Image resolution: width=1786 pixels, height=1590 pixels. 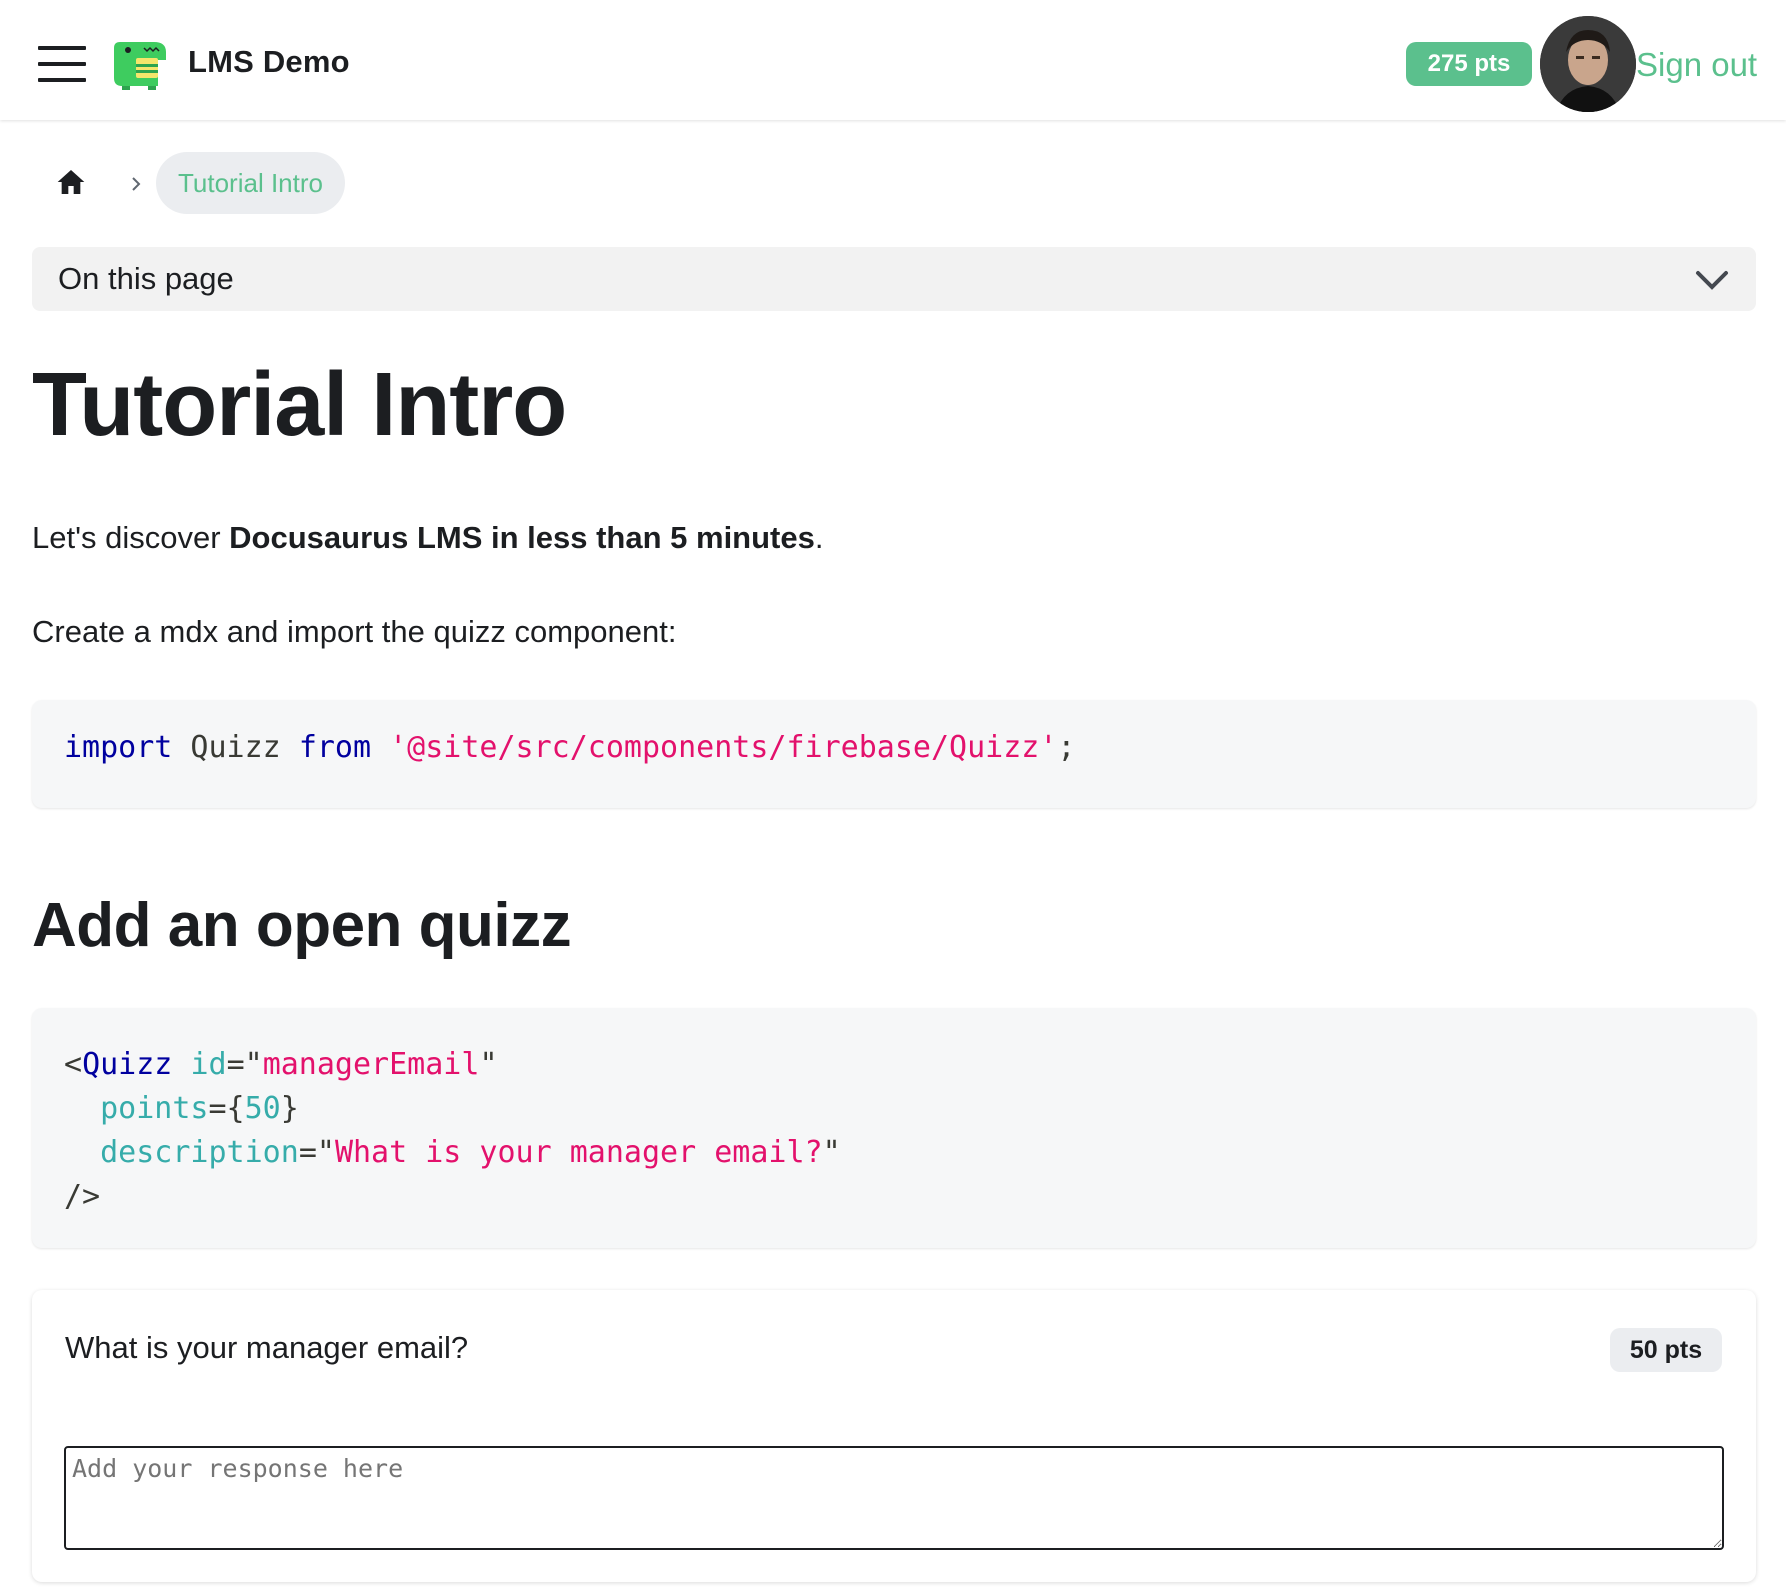 What do you see at coordinates (1696, 65) in the screenshot?
I see `sign-out-link: Sign out` at bounding box center [1696, 65].